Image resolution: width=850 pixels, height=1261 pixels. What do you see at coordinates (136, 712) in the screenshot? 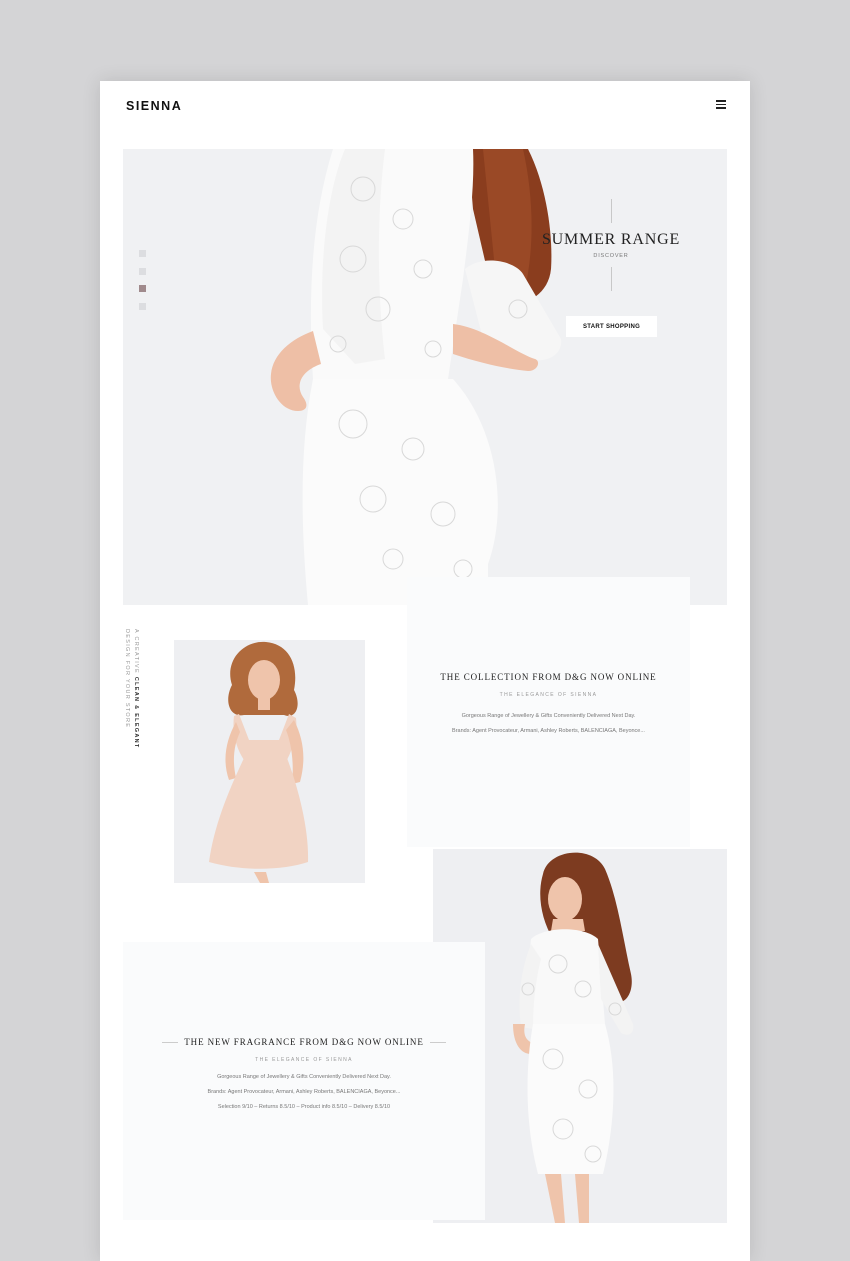
I see `tagline-bold: CLEAN & ELEGANT` at bounding box center [136, 712].